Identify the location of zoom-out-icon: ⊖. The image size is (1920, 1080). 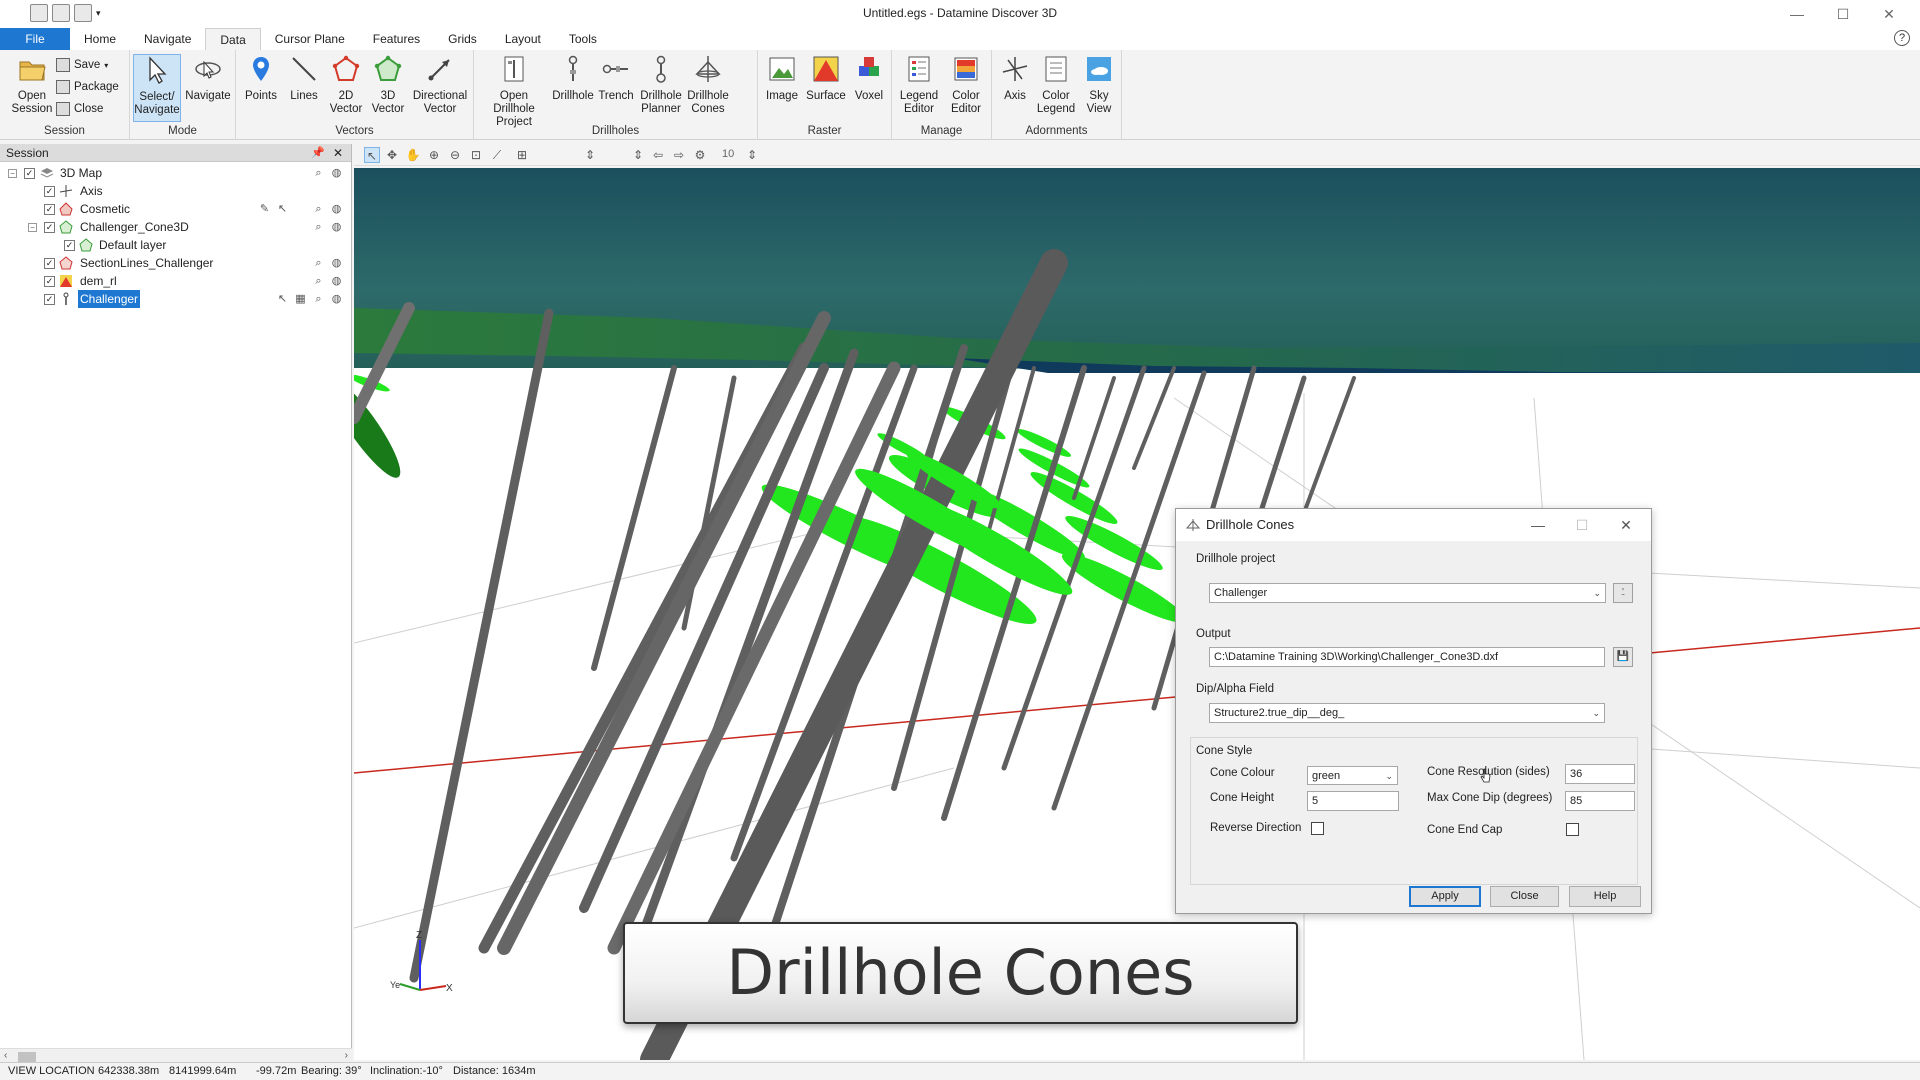
(455, 155).